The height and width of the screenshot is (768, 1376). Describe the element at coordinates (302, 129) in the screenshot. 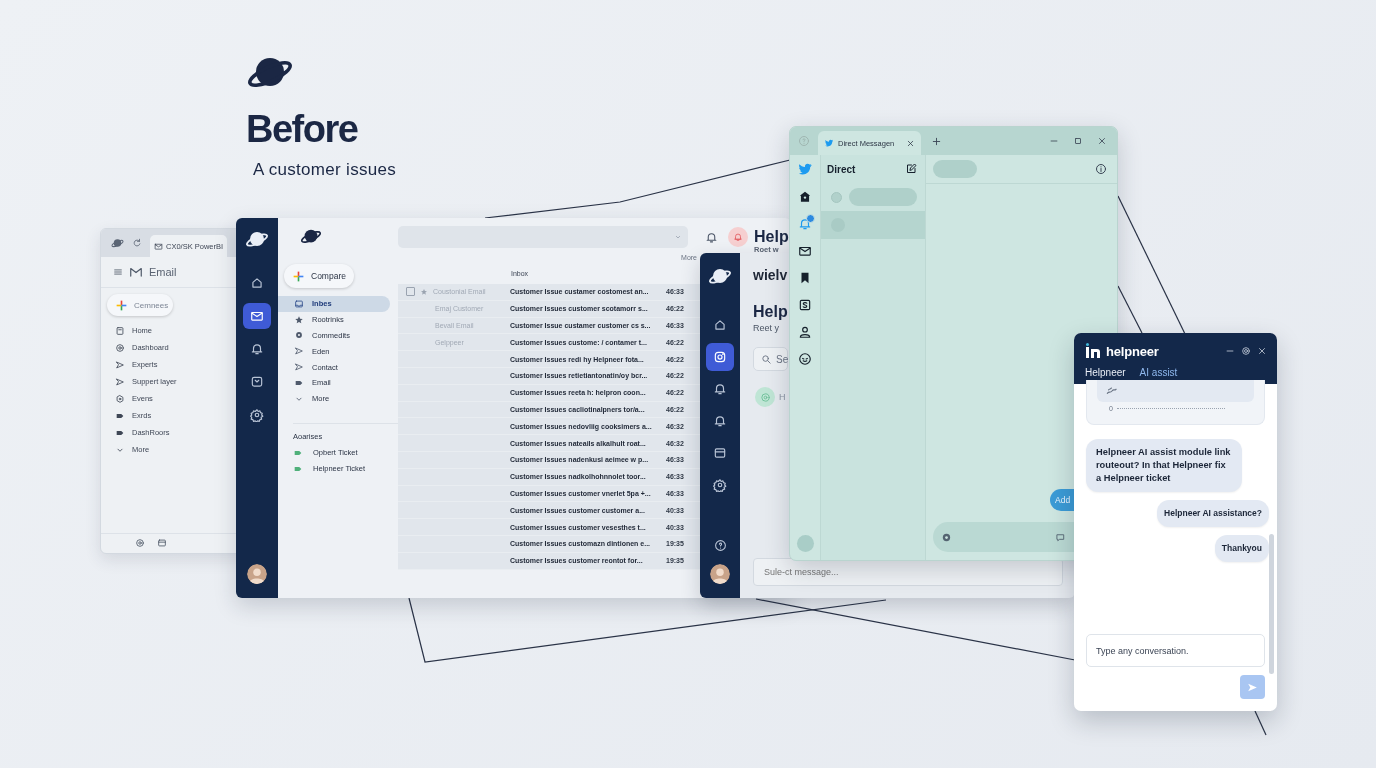

I see `page-title: Before` at that location.